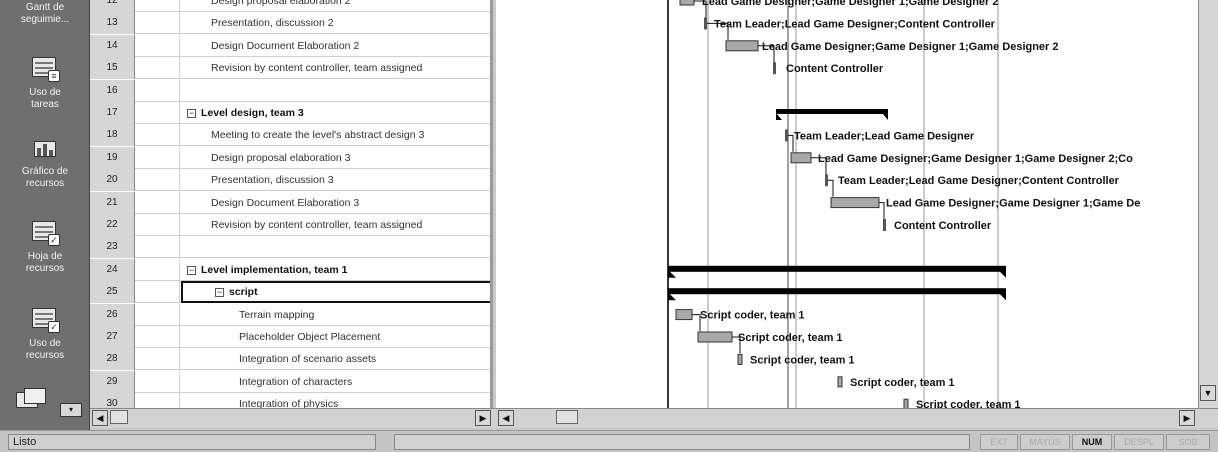 The height and width of the screenshot is (452, 1218). I want to click on view-resource-sheet: ✓ Hoja de recursos, so click(45, 246).